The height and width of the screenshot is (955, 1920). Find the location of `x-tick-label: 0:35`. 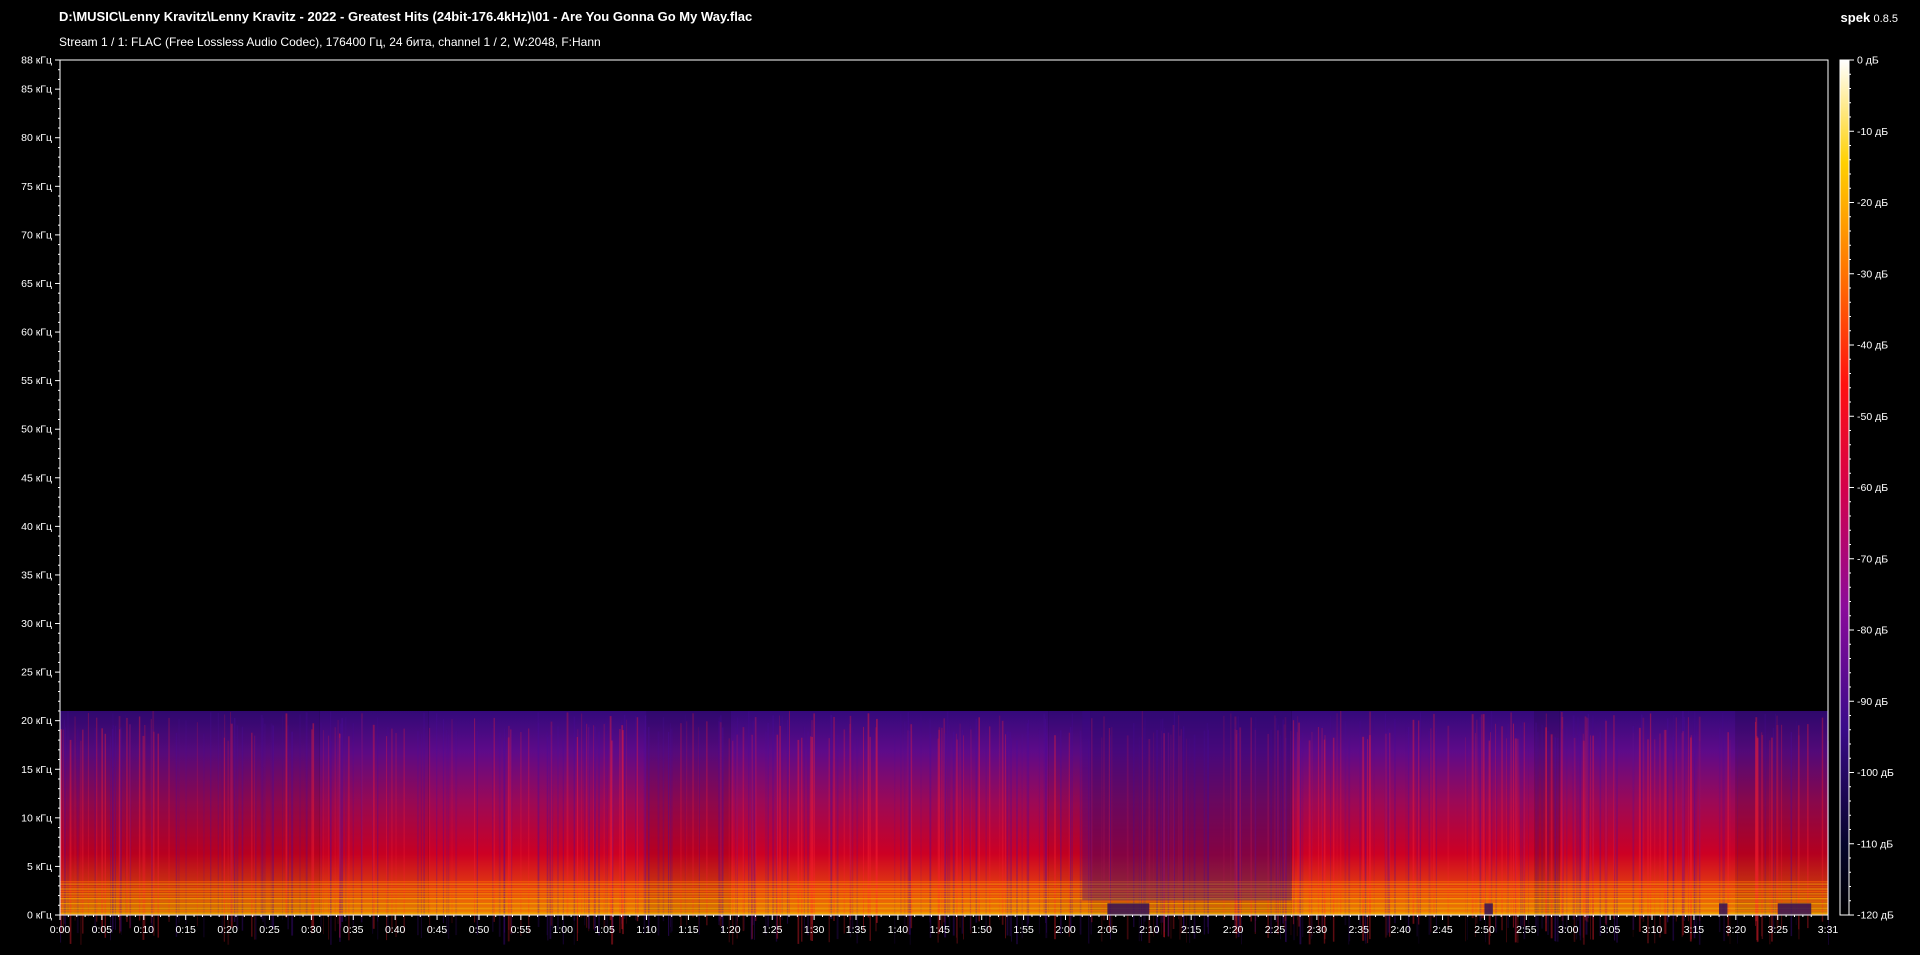

x-tick-label: 0:35 is located at coordinates (353, 930).